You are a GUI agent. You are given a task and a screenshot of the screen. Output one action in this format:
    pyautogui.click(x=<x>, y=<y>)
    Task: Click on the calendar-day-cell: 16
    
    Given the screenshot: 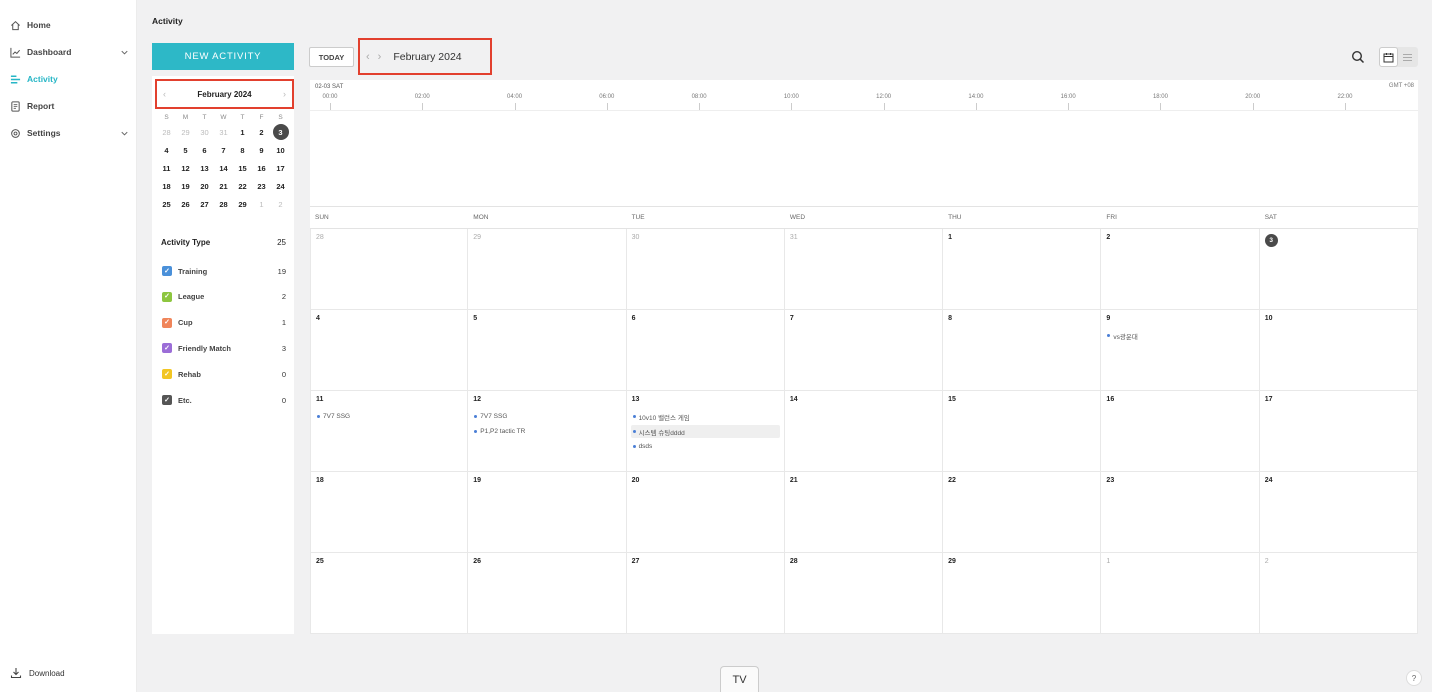 What is the action you would take?
    pyautogui.click(x=1180, y=431)
    